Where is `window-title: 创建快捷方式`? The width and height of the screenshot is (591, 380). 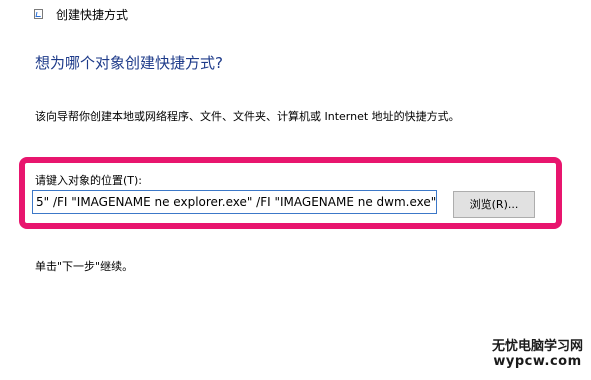
window-title: 创建快捷方式 is located at coordinates (92, 15).